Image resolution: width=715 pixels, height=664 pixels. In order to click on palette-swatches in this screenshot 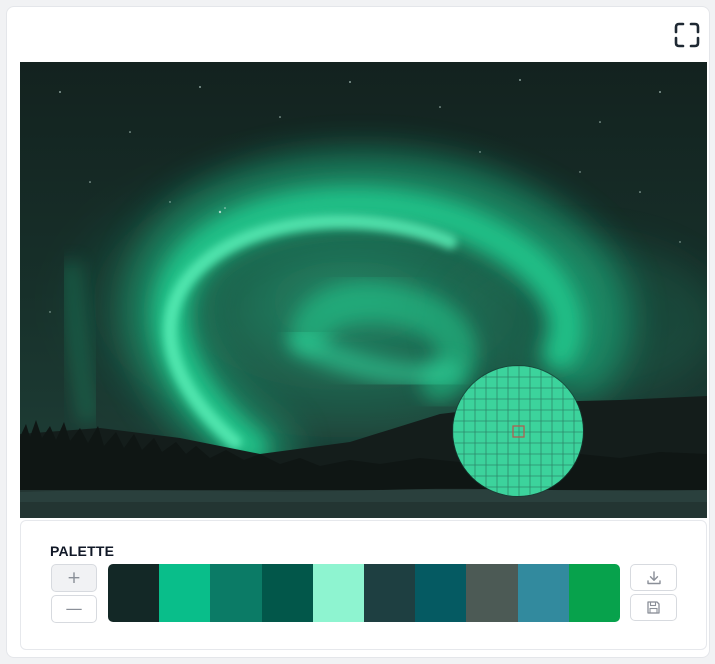, I will do `click(364, 593)`.